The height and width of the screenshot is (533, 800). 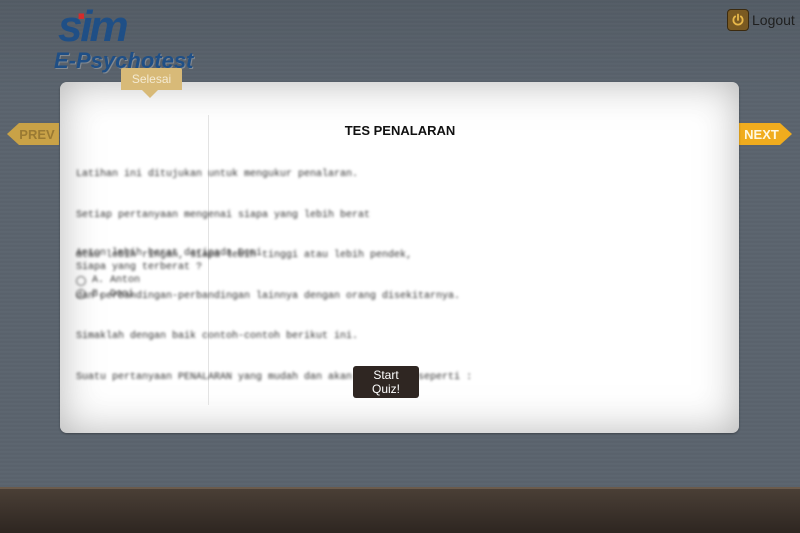 What do you see at coordinates (400, 130) in the screenshot?
I see `quiz-title: TES PENALARAN` at bounding box center [400, 130].